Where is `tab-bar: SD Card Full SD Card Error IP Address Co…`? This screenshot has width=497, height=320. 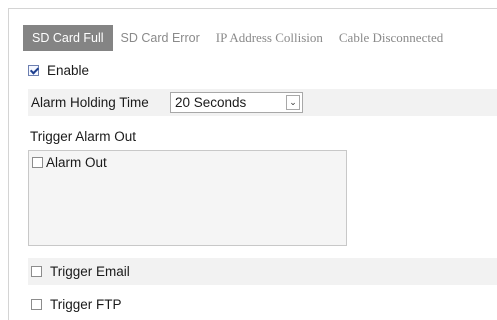 tab-bar: SD Card Full SD Card Error IP Address Co… is located at coordinates (237, 38).